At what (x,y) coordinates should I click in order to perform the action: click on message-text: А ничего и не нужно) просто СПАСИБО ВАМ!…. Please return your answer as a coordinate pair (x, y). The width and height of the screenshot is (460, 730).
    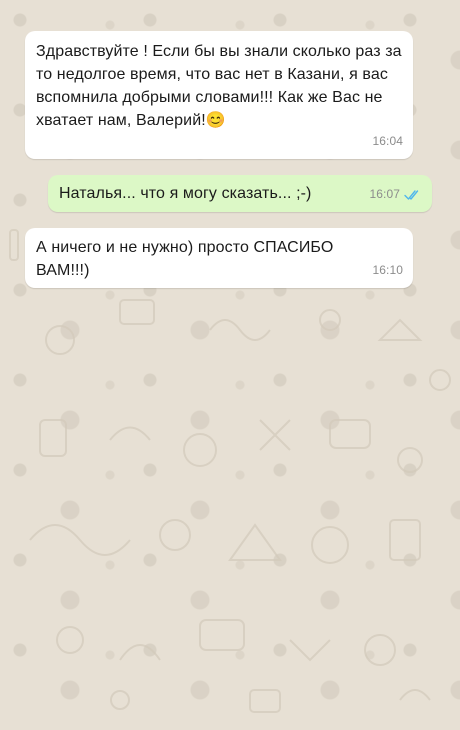
    Looking at the image, I should click on (187, 259).